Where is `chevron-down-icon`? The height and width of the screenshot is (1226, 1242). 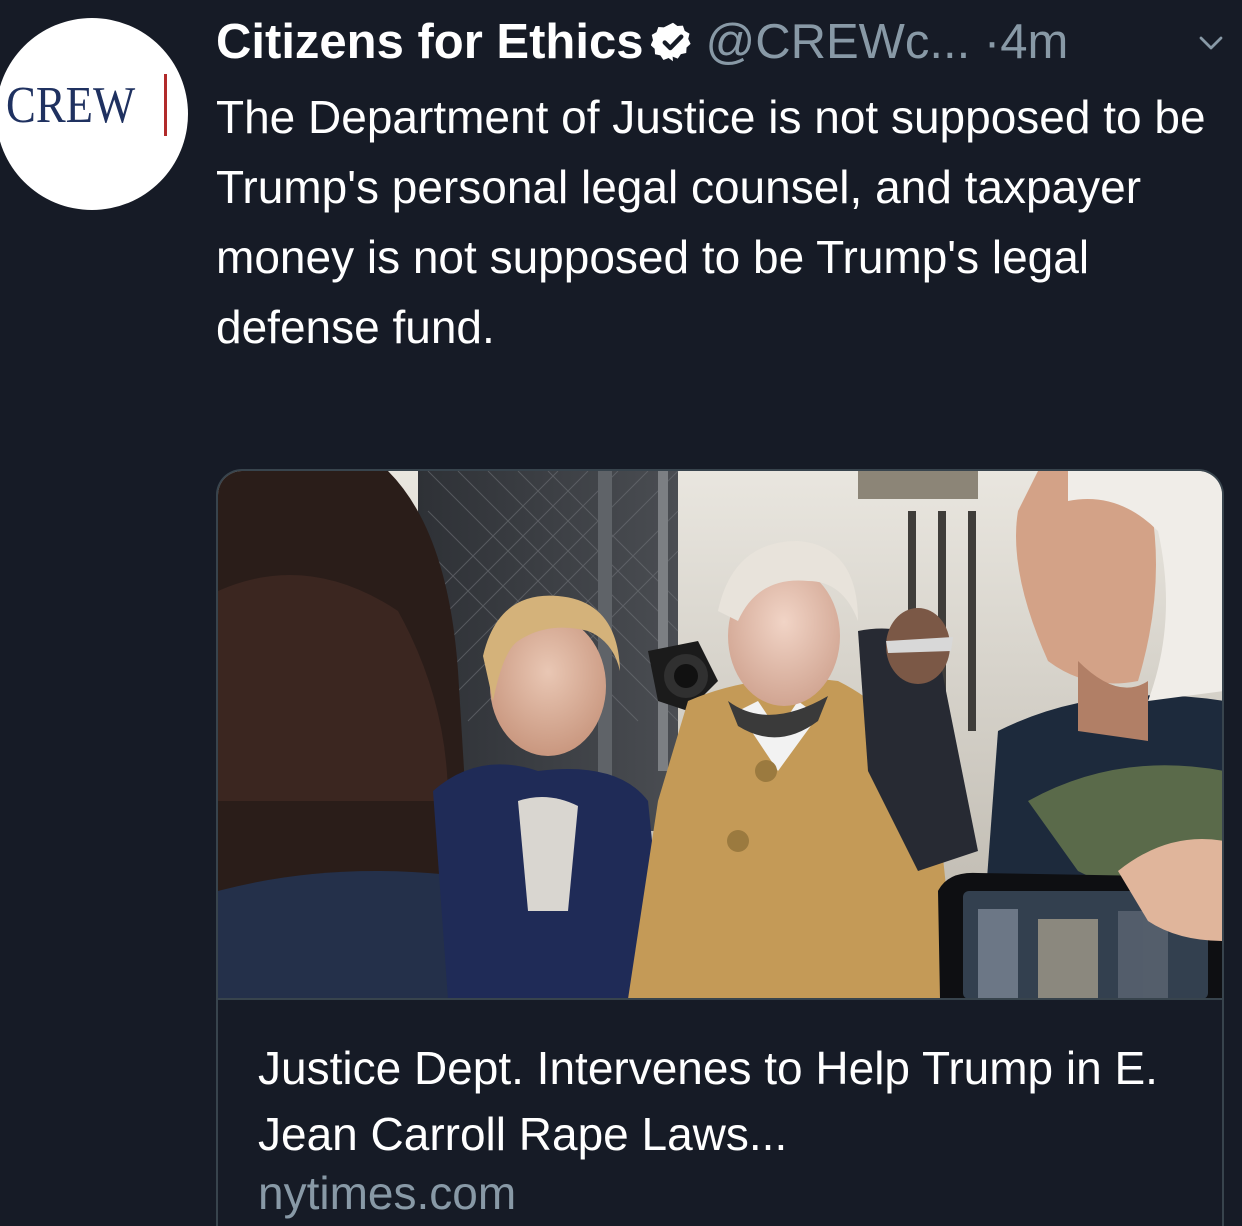 chevron-down-icon is located at coordinates (1211, 43).